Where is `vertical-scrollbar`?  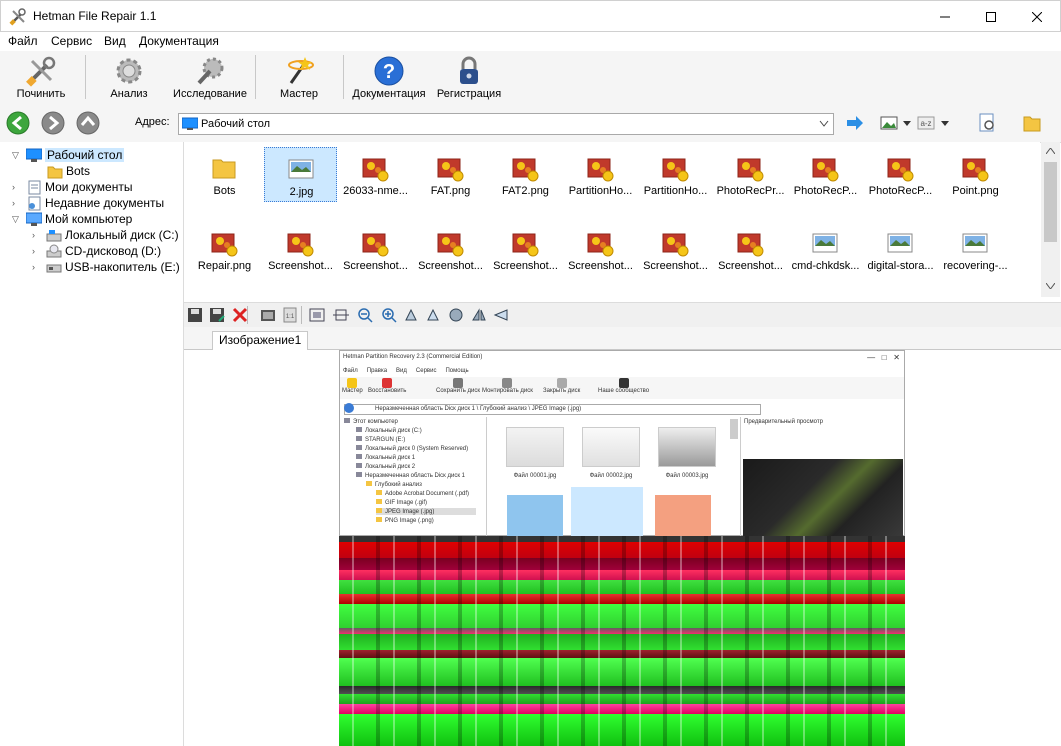
vertical-scrollbar is located at coordinates (1050, 219).